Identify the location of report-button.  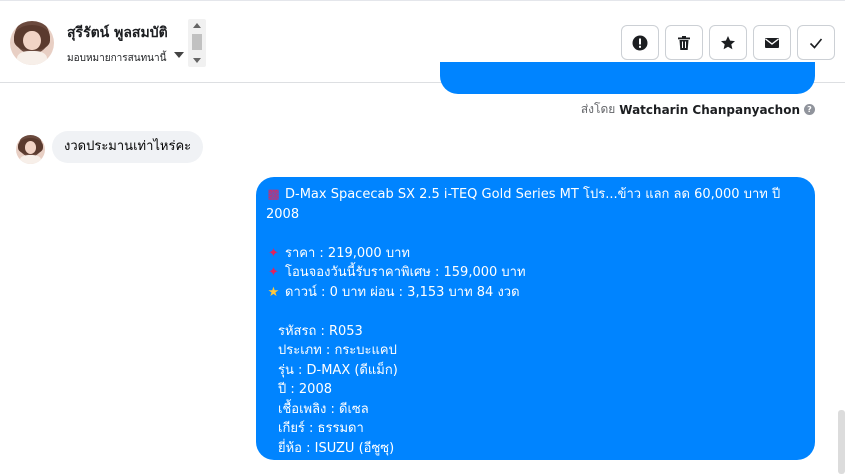
(640, 42).